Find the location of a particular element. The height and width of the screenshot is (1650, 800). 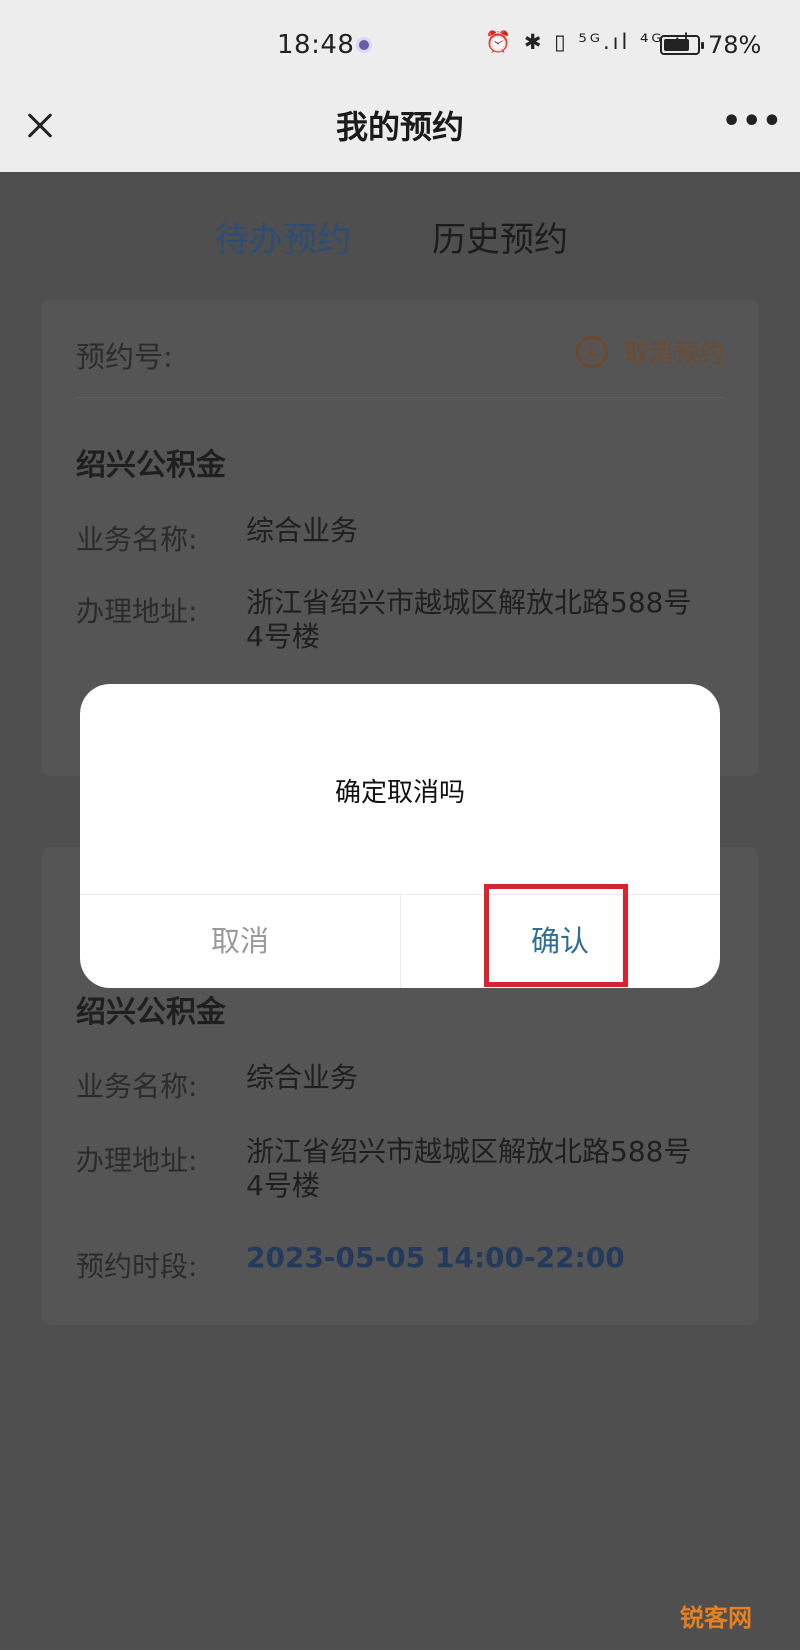

time-slot-label: 预约时段: is located at coordinates (137, 1266).